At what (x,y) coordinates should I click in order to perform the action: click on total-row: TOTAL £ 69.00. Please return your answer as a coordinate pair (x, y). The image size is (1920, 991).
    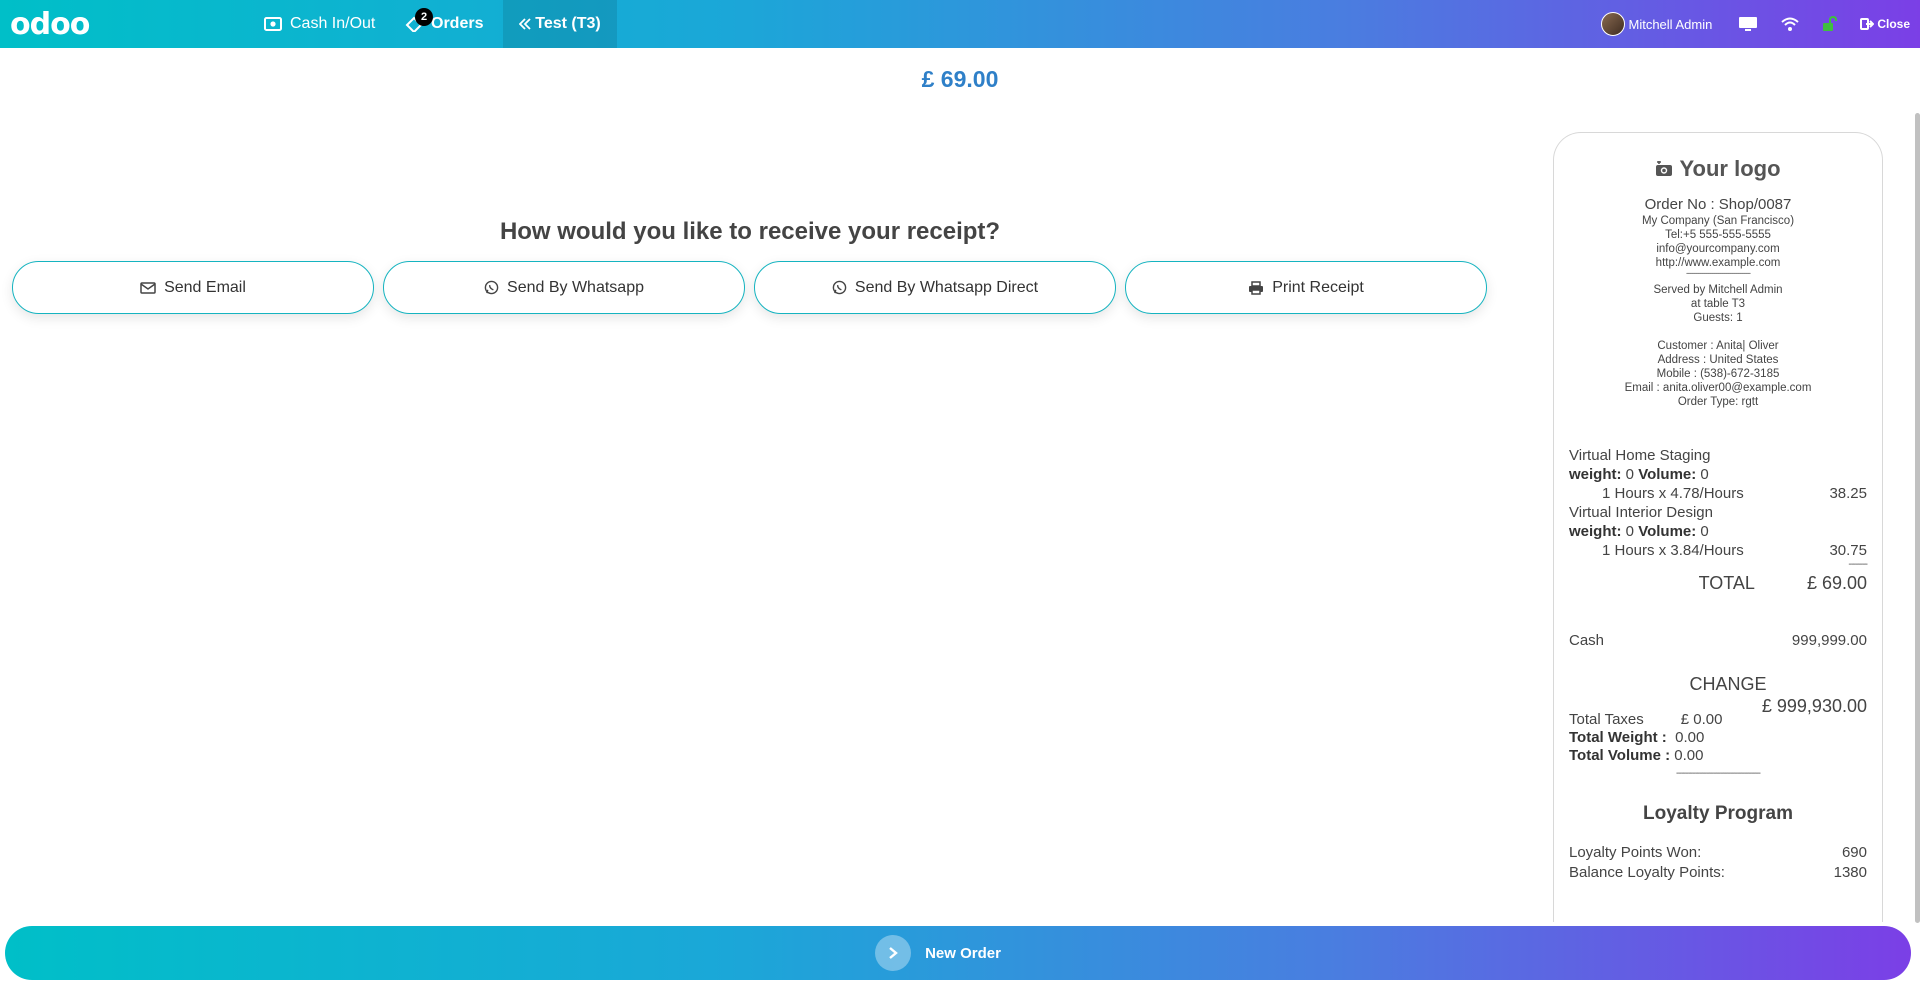
    Looking at the image, I should click on (1718, 583).